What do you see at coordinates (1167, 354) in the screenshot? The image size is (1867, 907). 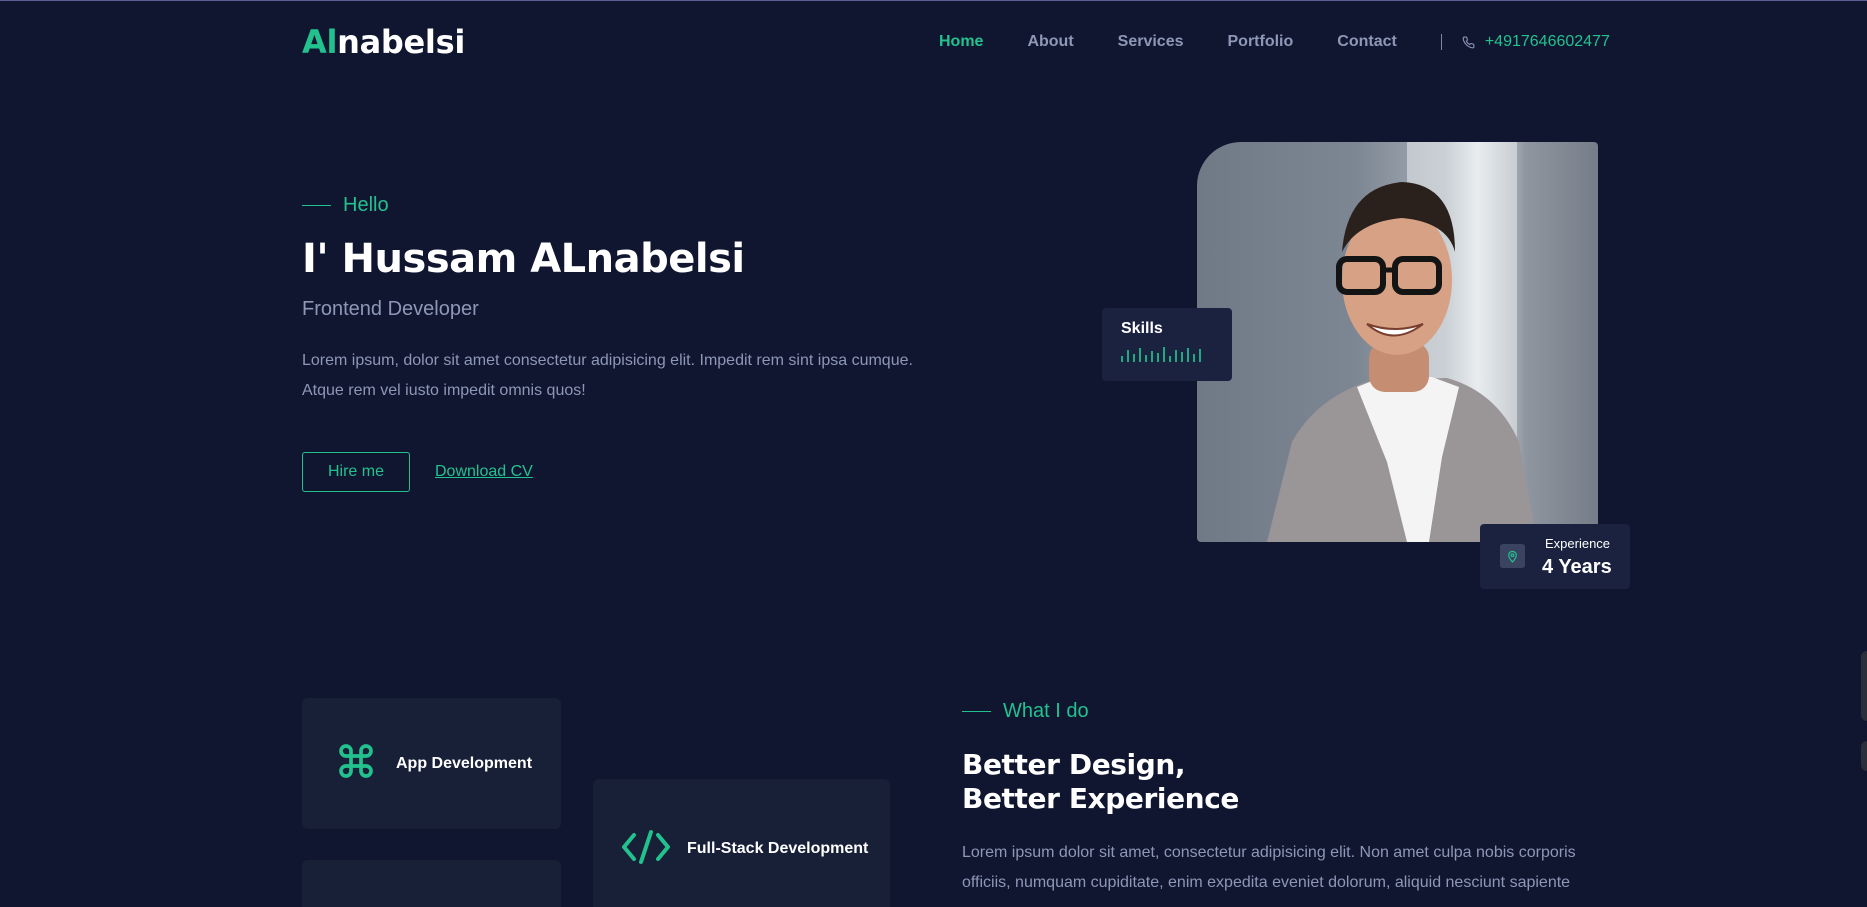 I see `audio-bars-icon` at bounding box center [1167, 354].